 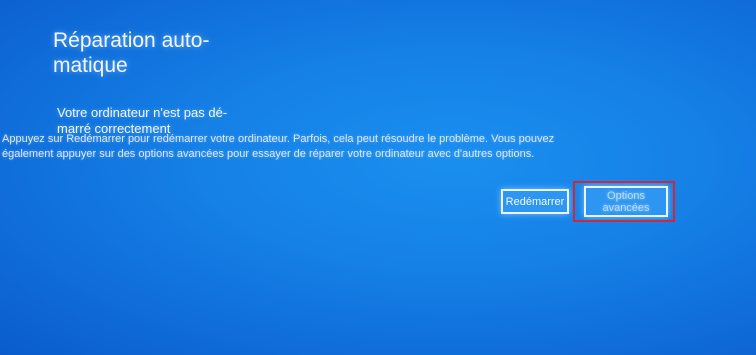 I want to click on advanced-options-label-line-1: Options, so click(x=626, y=195).